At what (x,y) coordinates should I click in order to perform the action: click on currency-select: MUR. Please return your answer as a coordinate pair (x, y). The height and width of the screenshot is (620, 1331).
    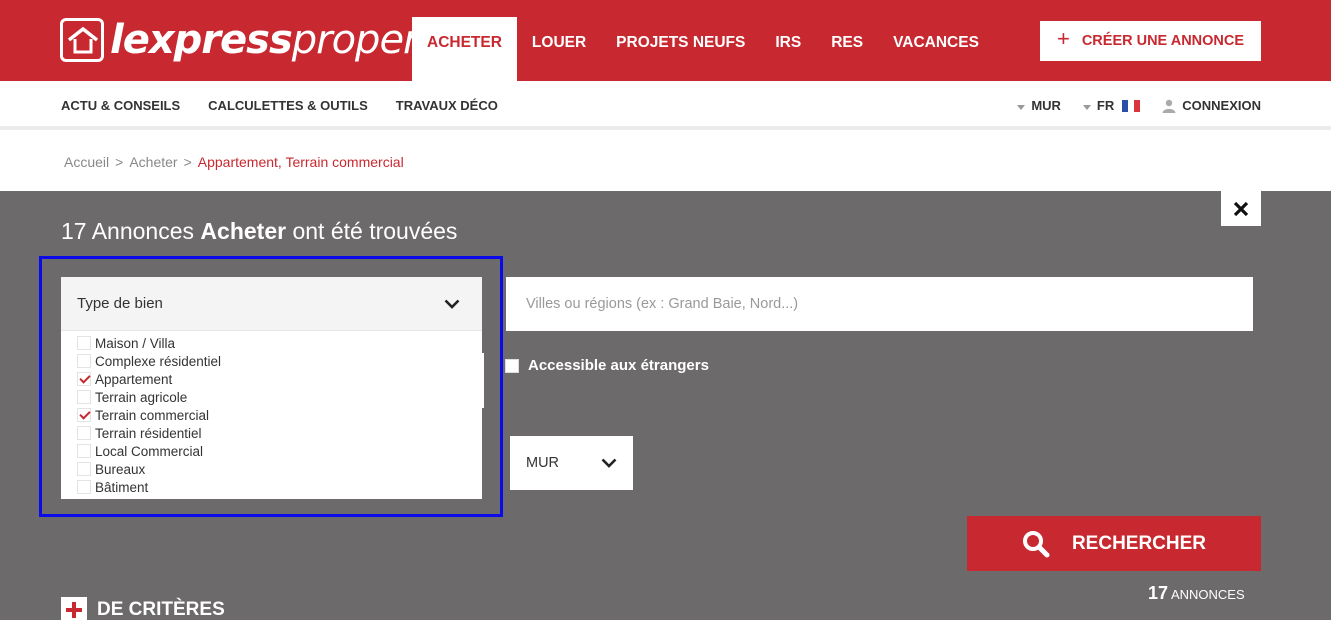
    Looking at the image, I should click on (571, 463).